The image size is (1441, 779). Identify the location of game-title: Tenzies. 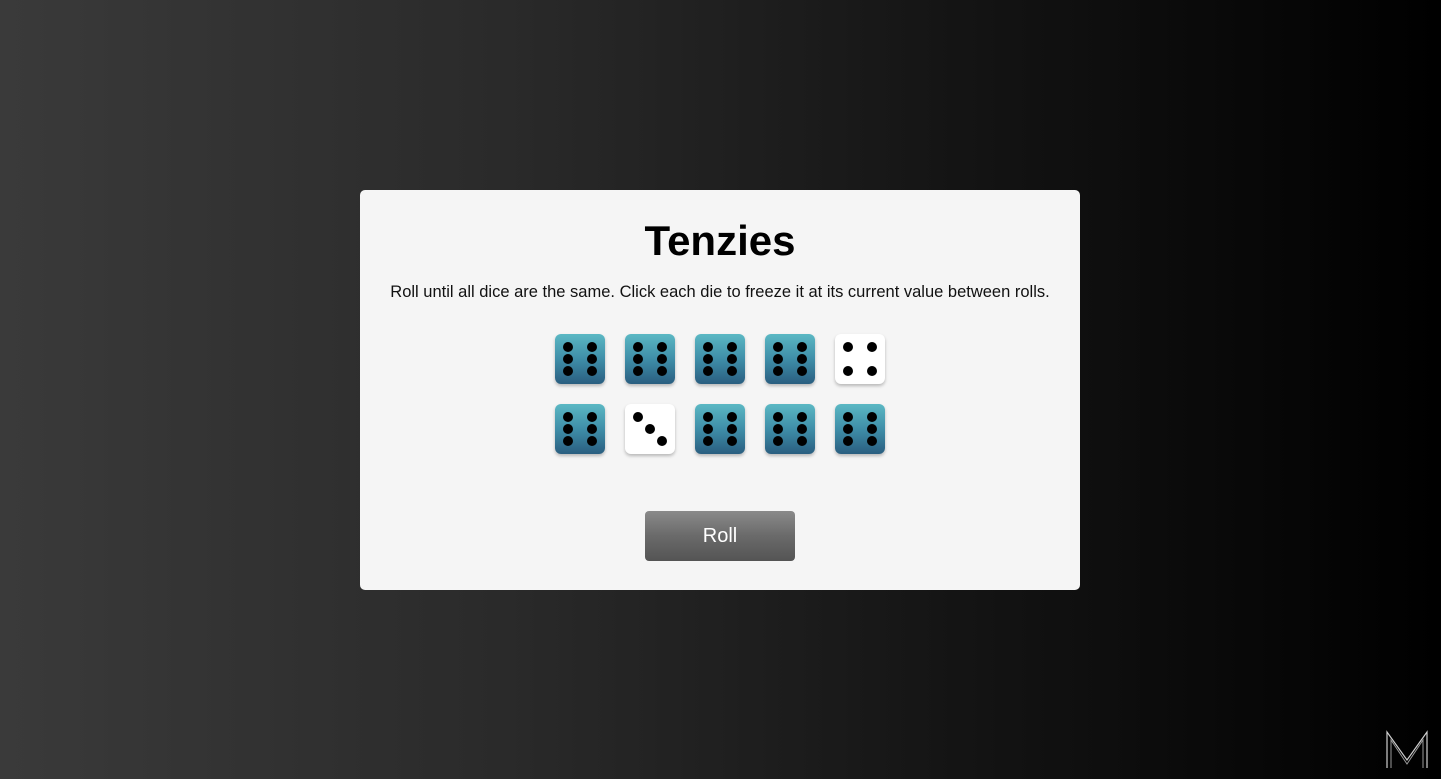
(720, 240).